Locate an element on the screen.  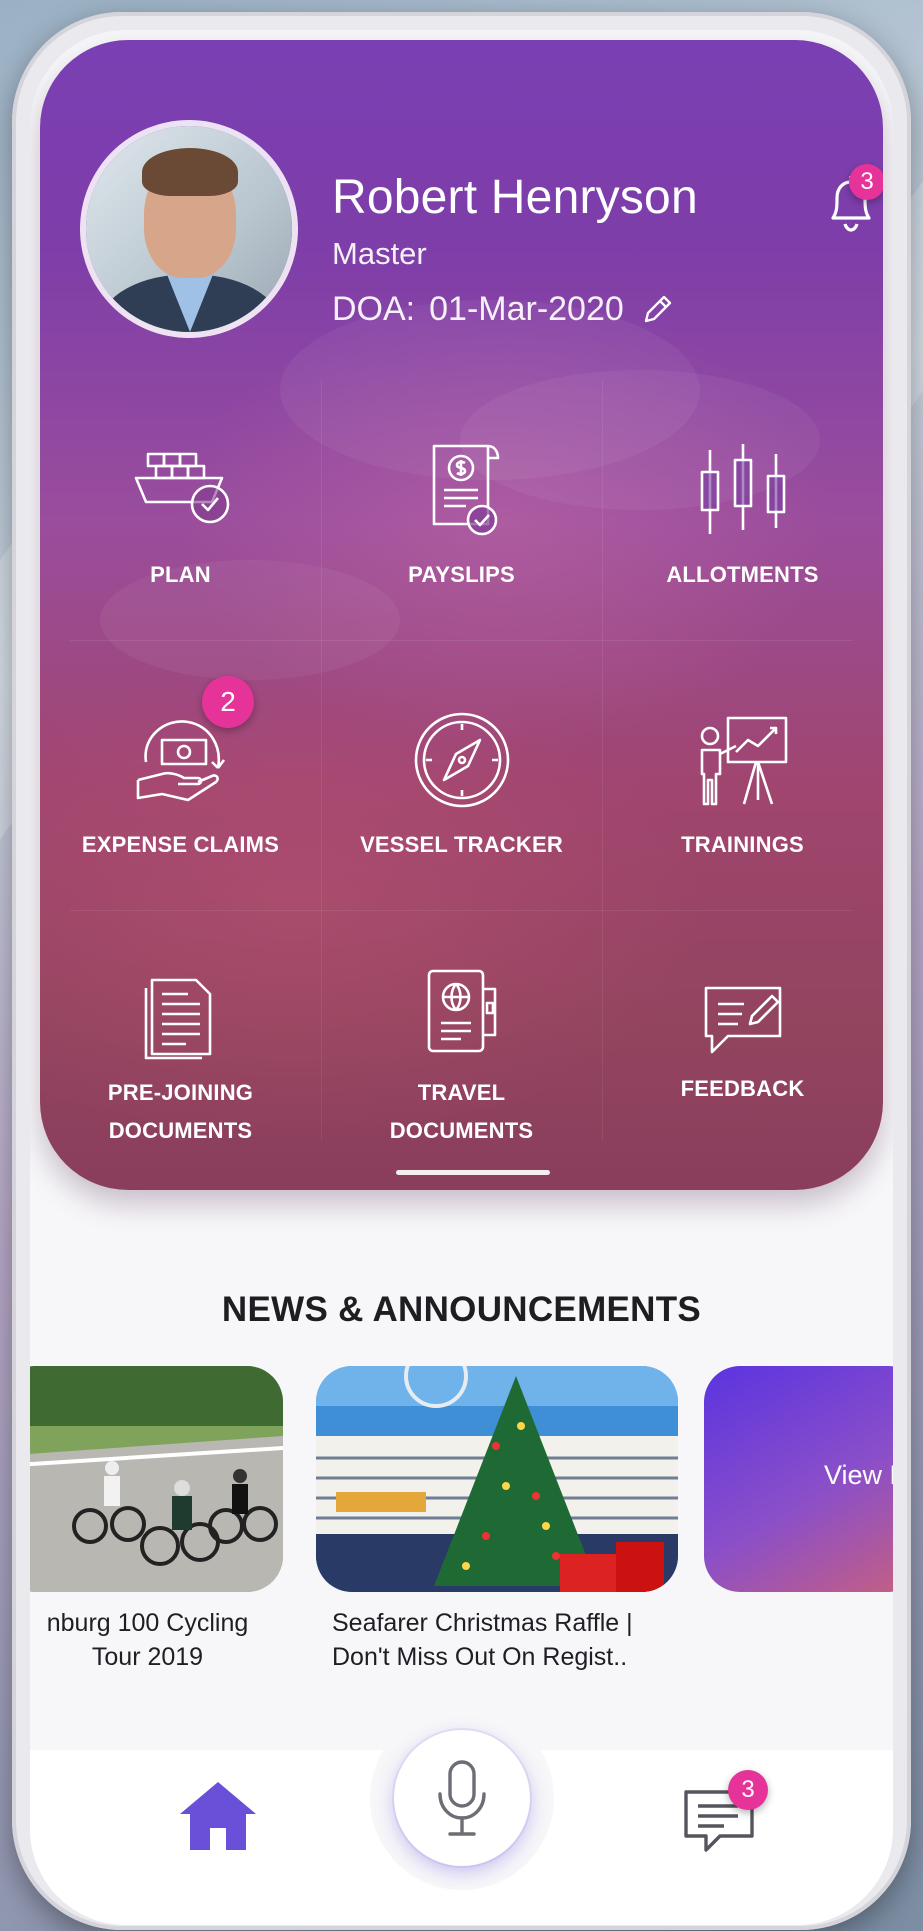
tile-vessel-tracker: VESSEL TRACKER is located at coordinates (461, 787).